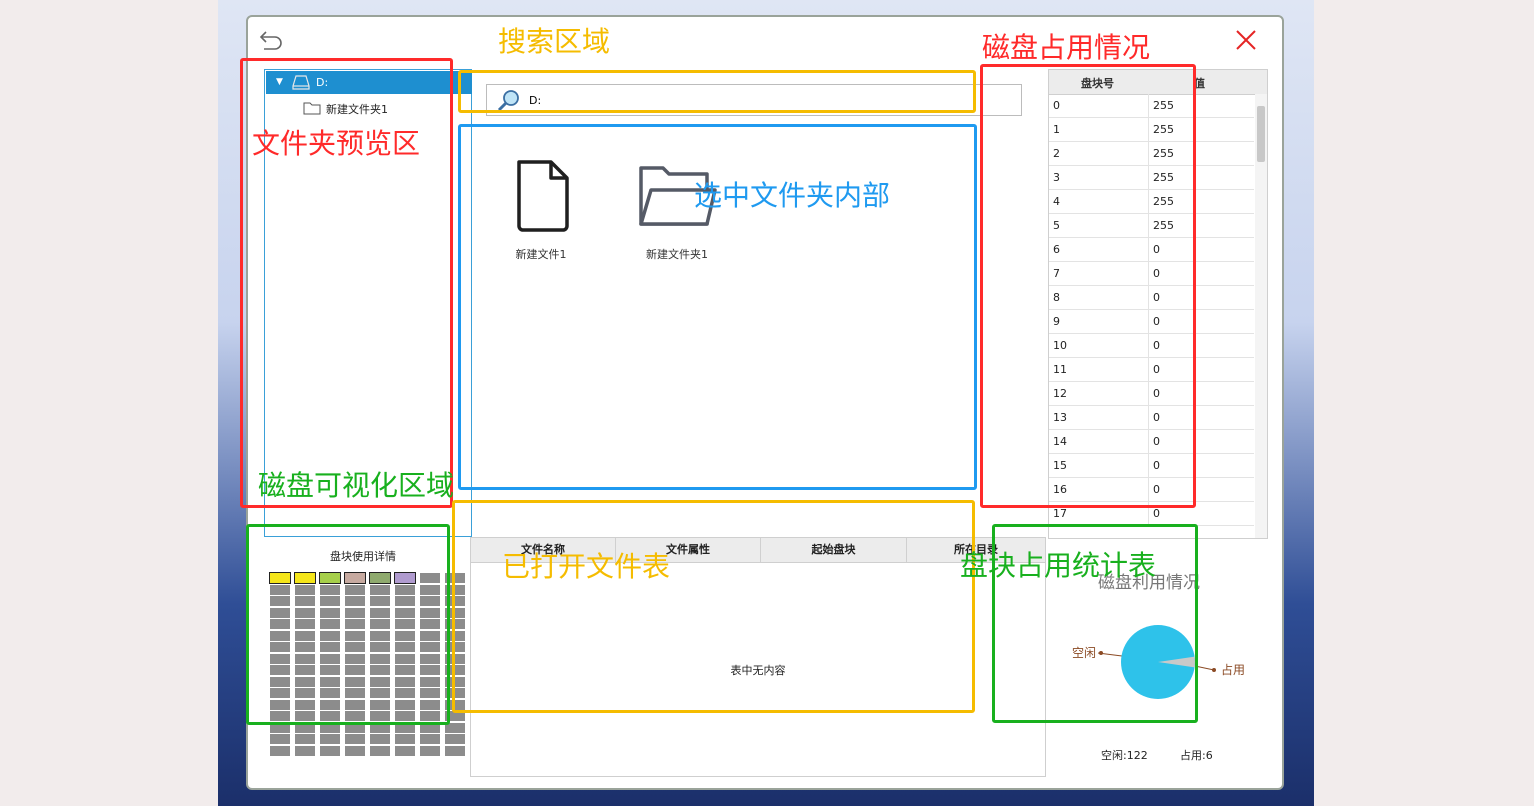 The image size is (1534, 806). Describe the element at coordinates (1066, 47) in the screenshot. I see `annotation-disk-occupancy-label: 磁盘占用情况` at that location.